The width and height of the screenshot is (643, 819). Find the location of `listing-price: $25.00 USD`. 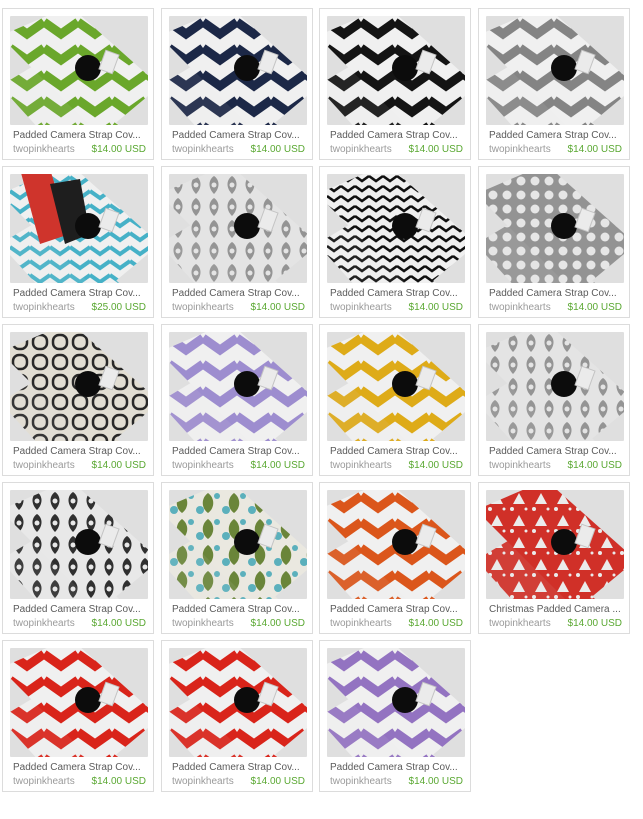

listing-price: $25.00 USD is located at coordinates (118, 307).